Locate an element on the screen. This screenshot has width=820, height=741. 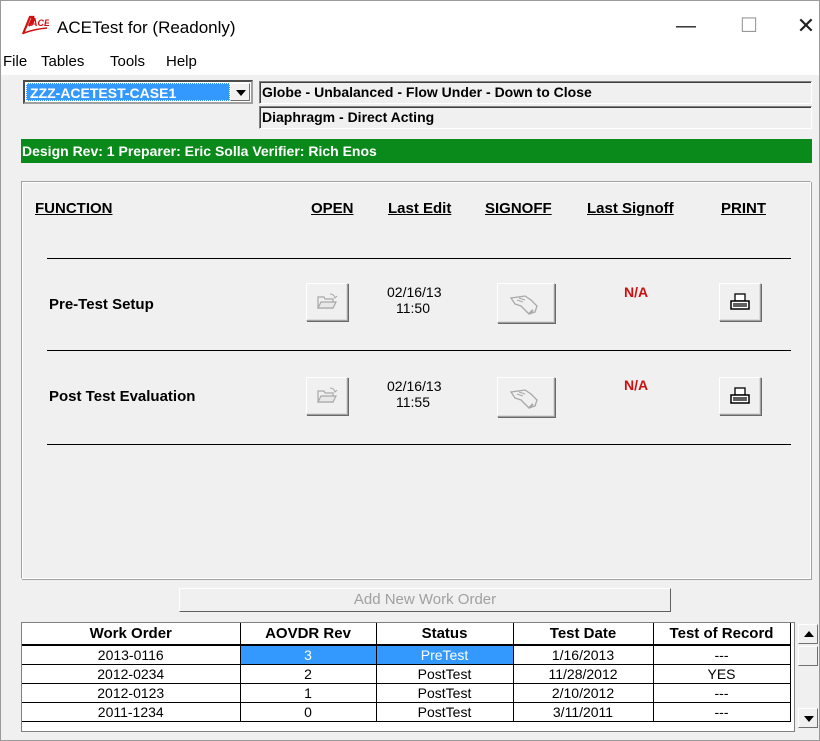
function-label-post-test: Post Test Evaluation is located at coordinates (122, 396).